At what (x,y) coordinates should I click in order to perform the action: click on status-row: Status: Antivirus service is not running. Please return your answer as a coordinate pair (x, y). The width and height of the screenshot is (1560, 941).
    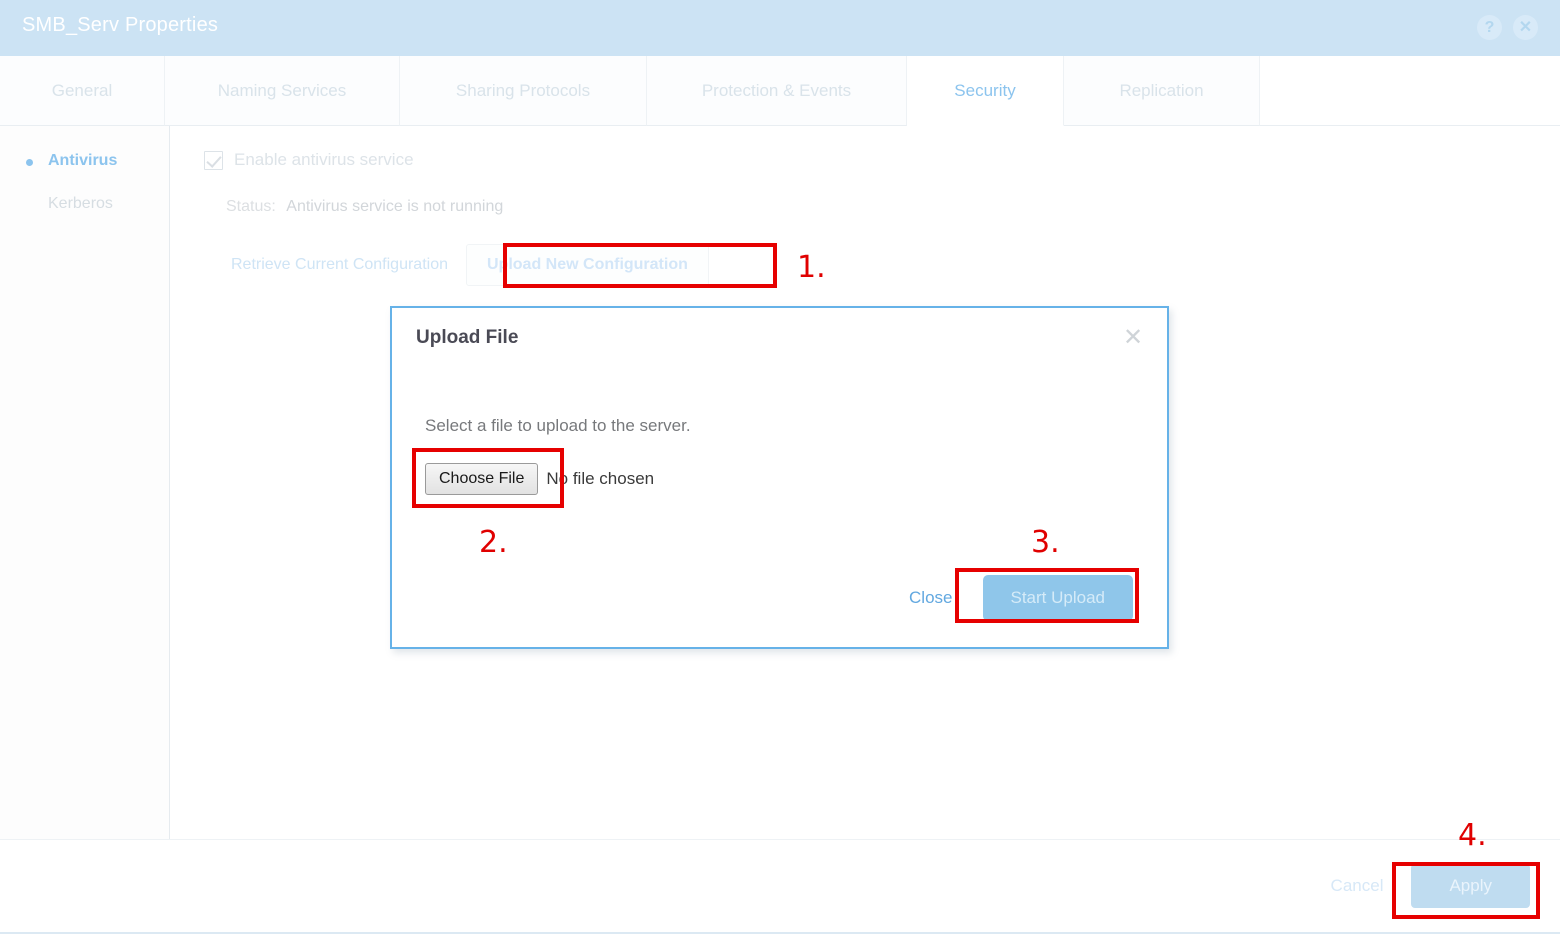
    Looking at the image, I should click on (364, 207).